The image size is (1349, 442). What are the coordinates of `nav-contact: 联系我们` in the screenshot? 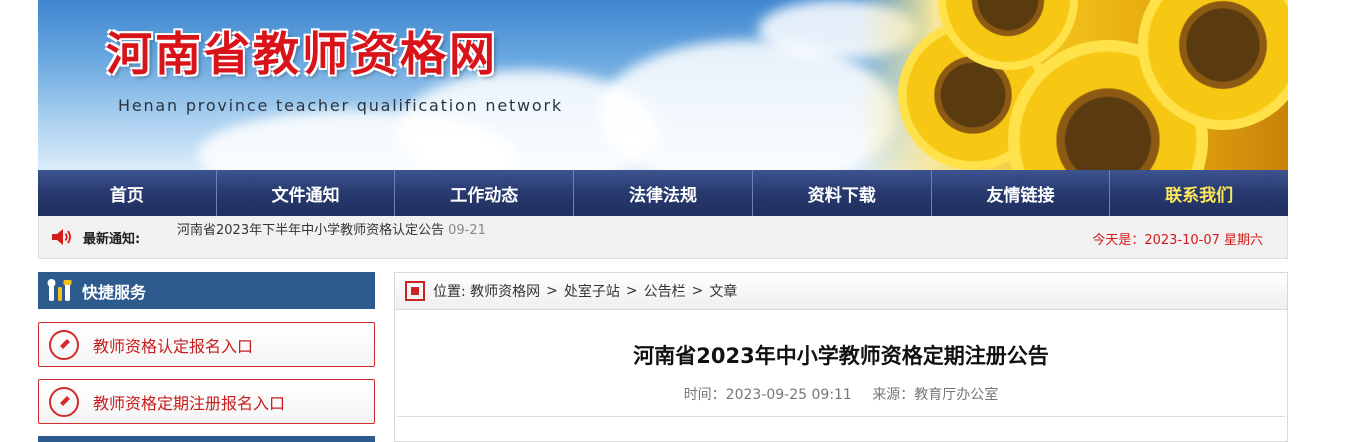 It's located at (1199, 193).